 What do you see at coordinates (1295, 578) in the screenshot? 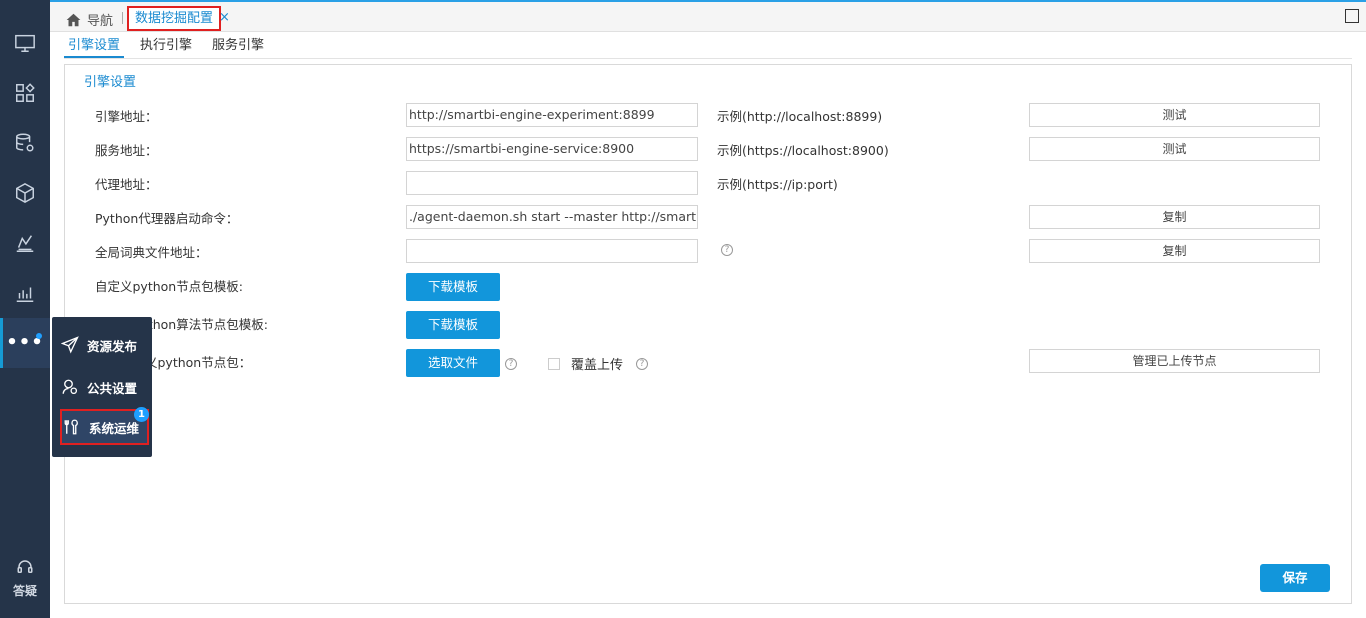
I see `save-button: 保存` at bounding box center [1295, 578].